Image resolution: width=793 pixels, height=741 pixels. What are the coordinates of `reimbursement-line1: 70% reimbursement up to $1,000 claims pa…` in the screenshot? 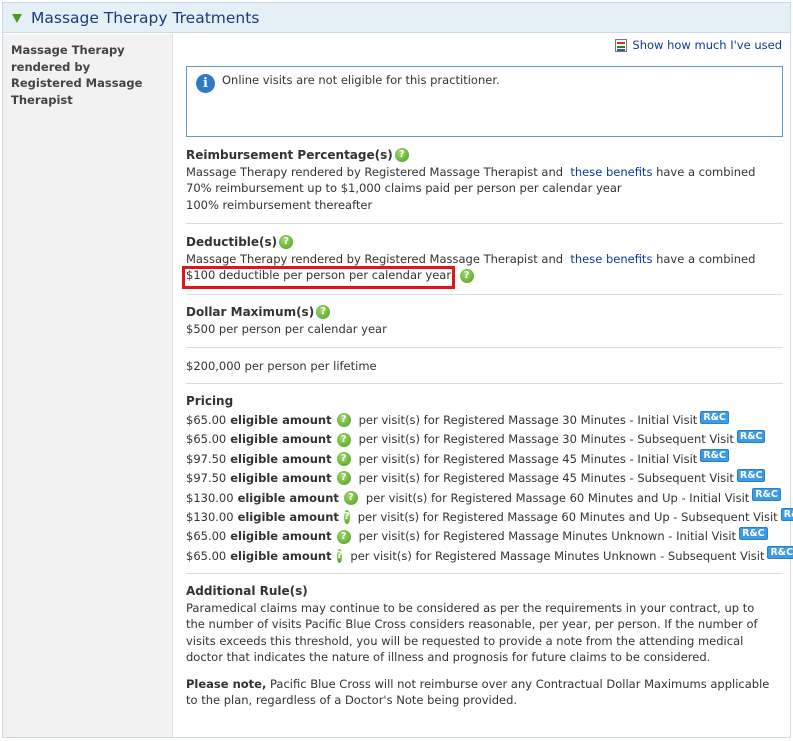 It's located at (404, 188).